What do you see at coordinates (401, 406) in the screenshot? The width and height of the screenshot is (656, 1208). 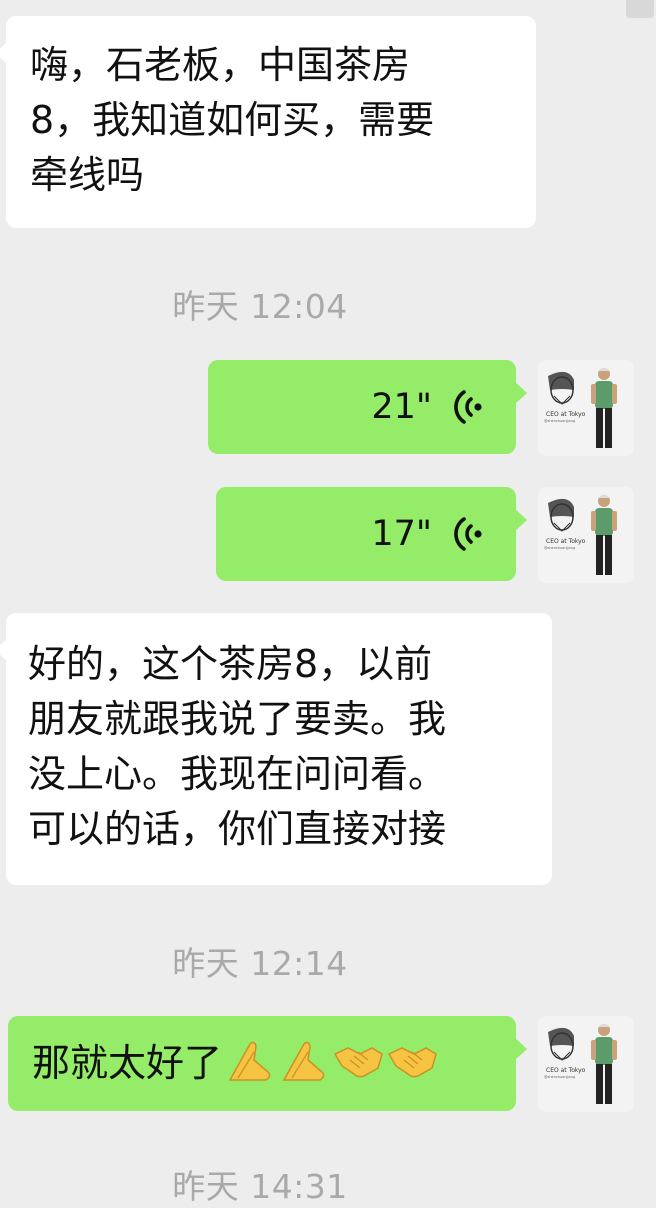 I see `voice-duration: 21"` at bounding box center [401, 406].